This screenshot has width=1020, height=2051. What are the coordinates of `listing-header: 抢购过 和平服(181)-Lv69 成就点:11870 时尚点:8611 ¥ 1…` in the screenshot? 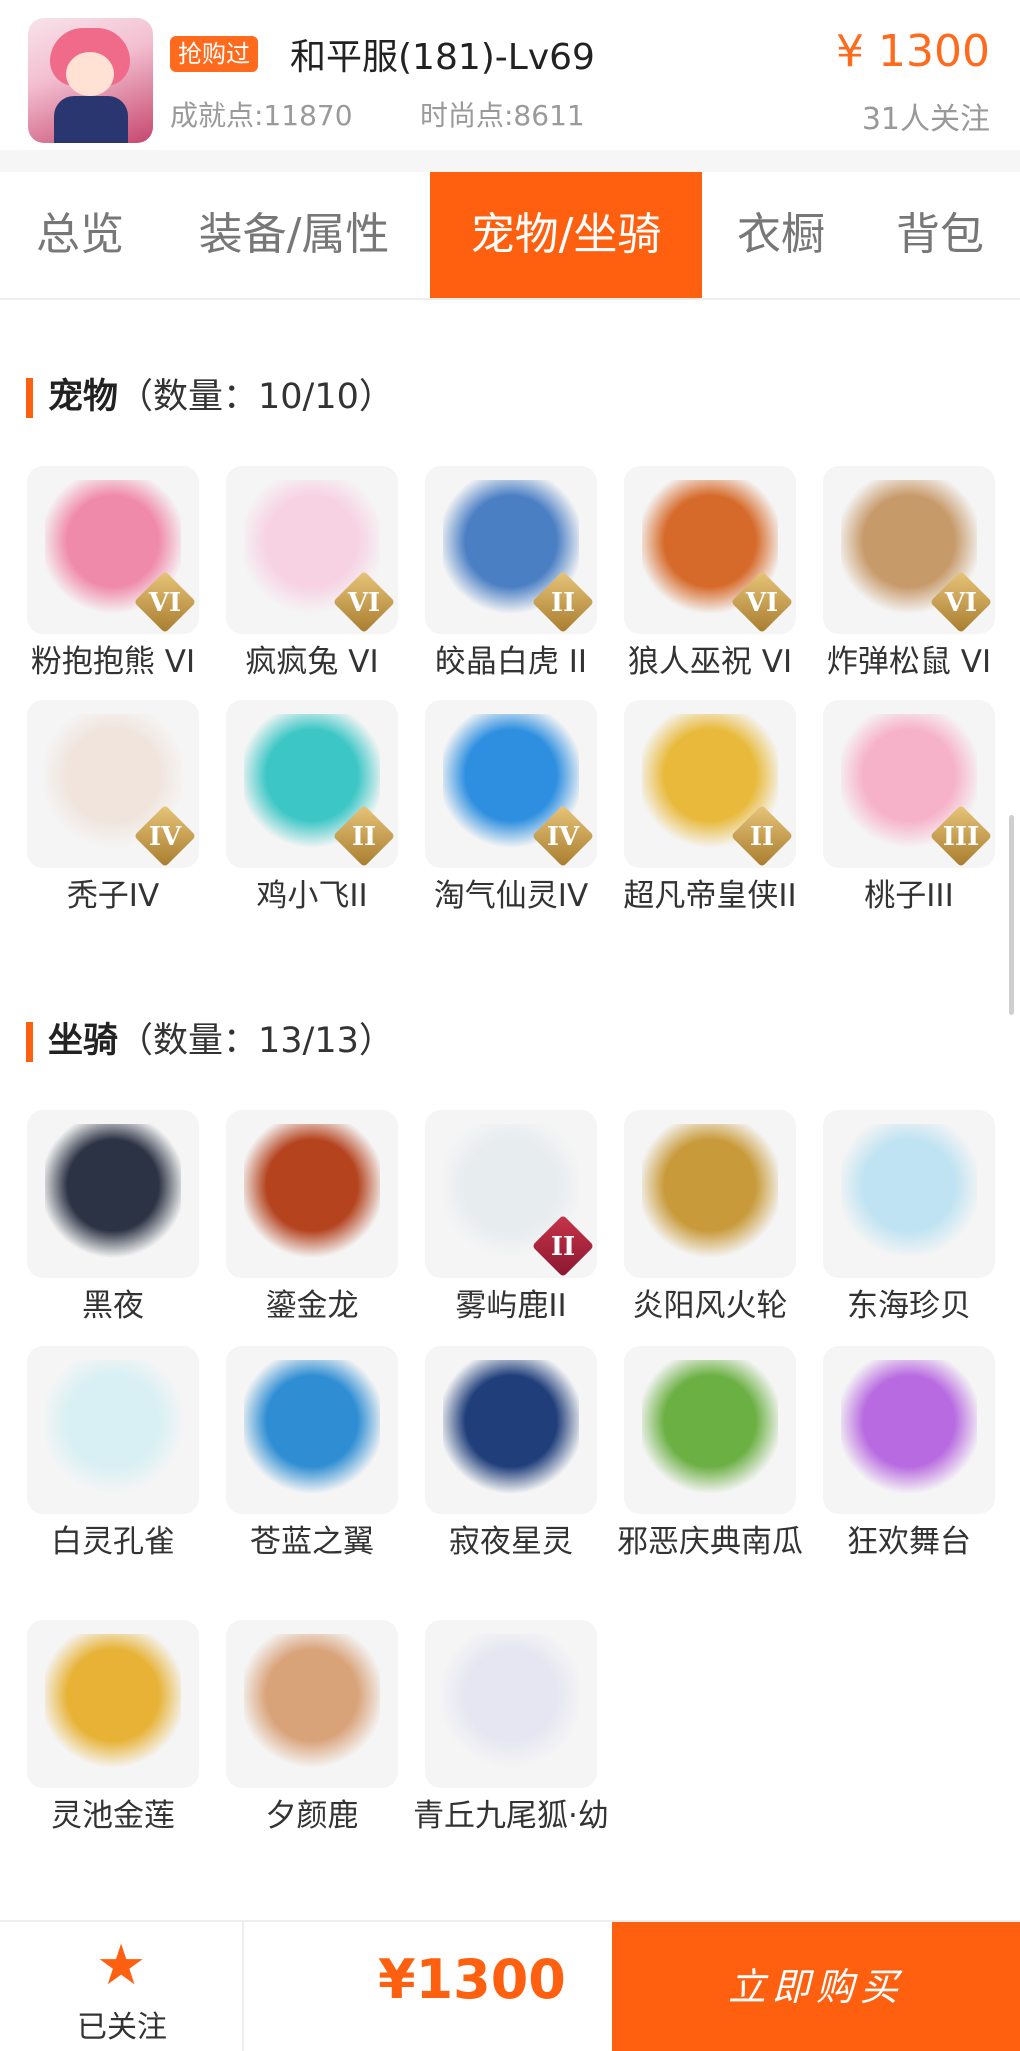 It's located at (510, 75).